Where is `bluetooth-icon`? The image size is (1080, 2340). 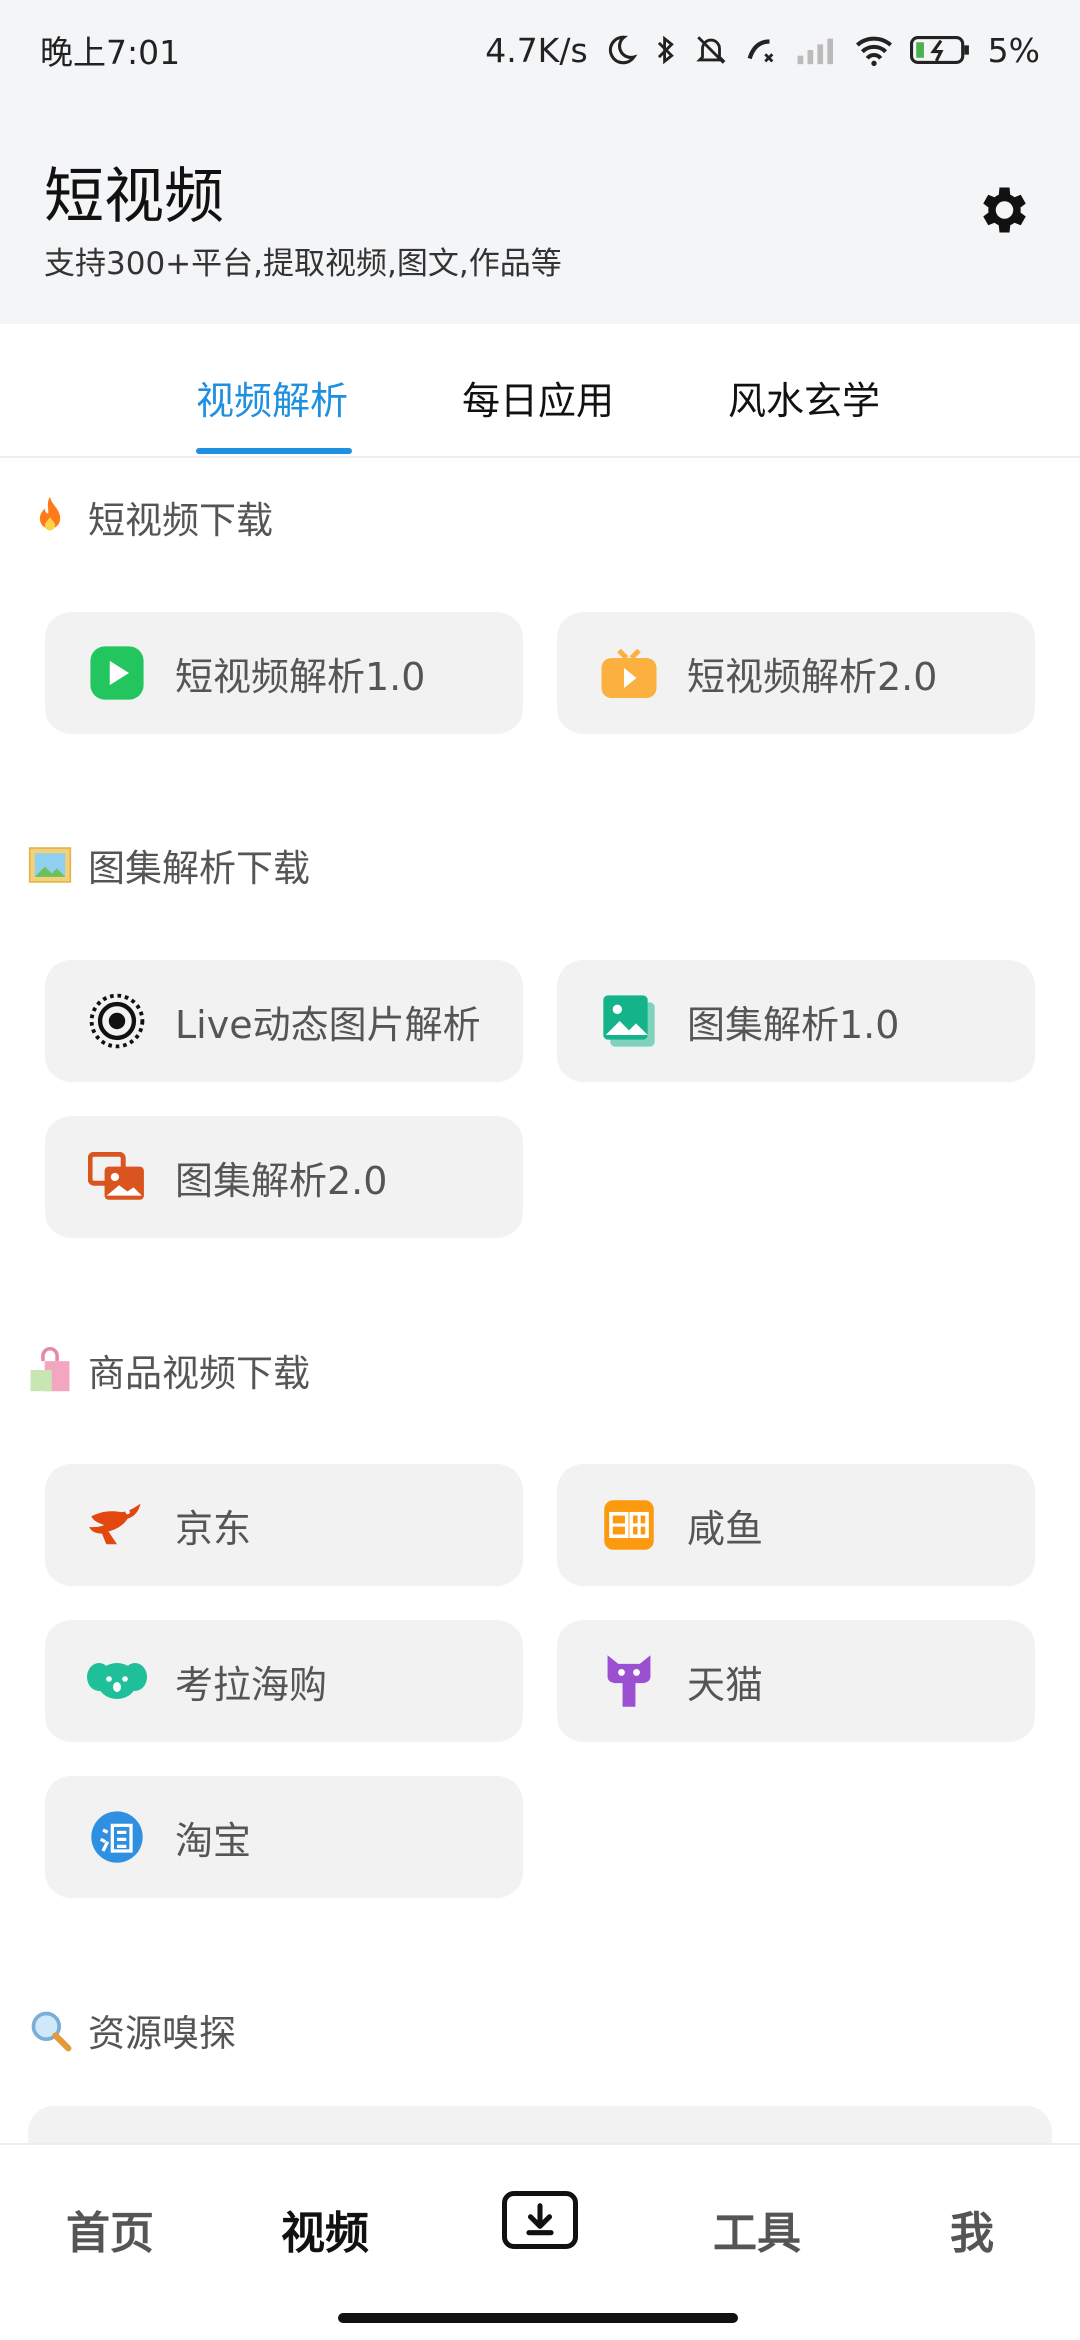
bluetooth-icon is located at coordinates (665, 50).